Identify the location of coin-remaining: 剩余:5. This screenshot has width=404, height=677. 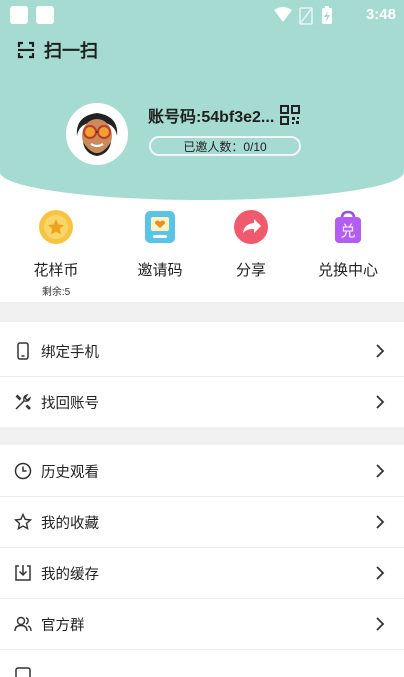
(56, 292).